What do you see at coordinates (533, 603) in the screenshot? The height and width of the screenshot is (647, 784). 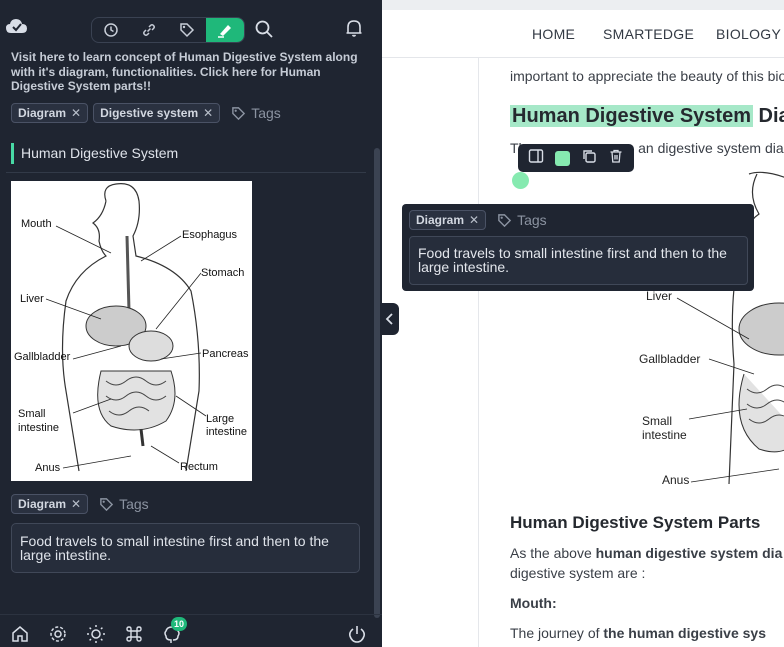 I see `mouth-label: Mouth:` at bounding box center [533, 603].